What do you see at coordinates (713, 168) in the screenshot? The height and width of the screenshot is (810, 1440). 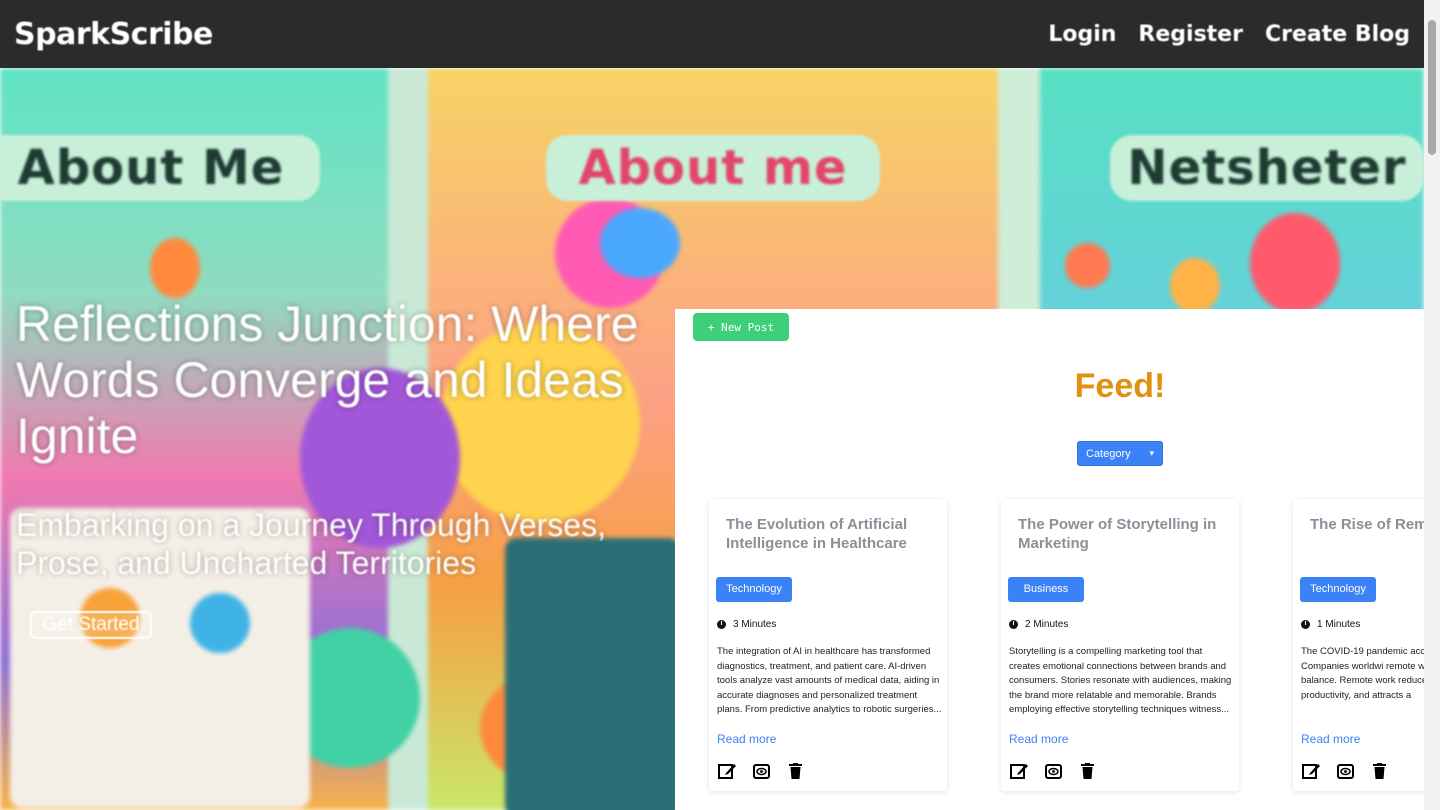 I see `illustration-sign: About me` at bounding box center [713, 168].